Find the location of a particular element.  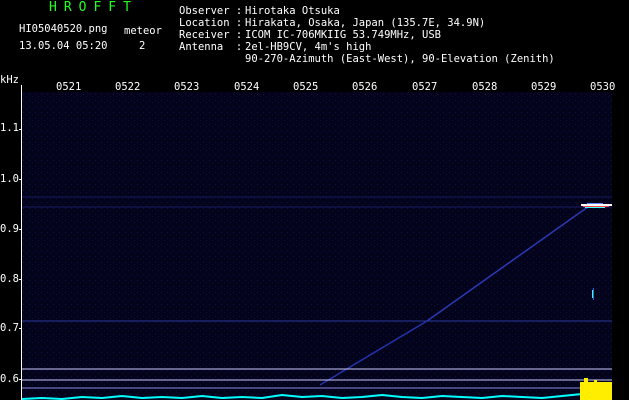

observer-label: Observer : is located at coordinates (211, 11).